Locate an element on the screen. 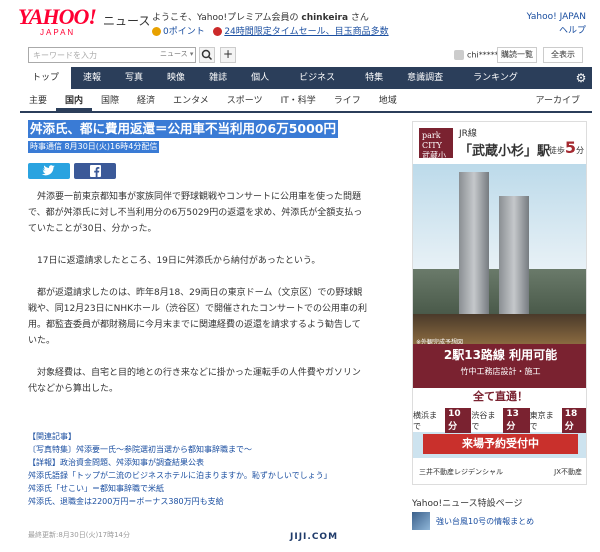 The image size is (600, 552). station-time: 東京まで 18分 is located at coordinates (558, 420).